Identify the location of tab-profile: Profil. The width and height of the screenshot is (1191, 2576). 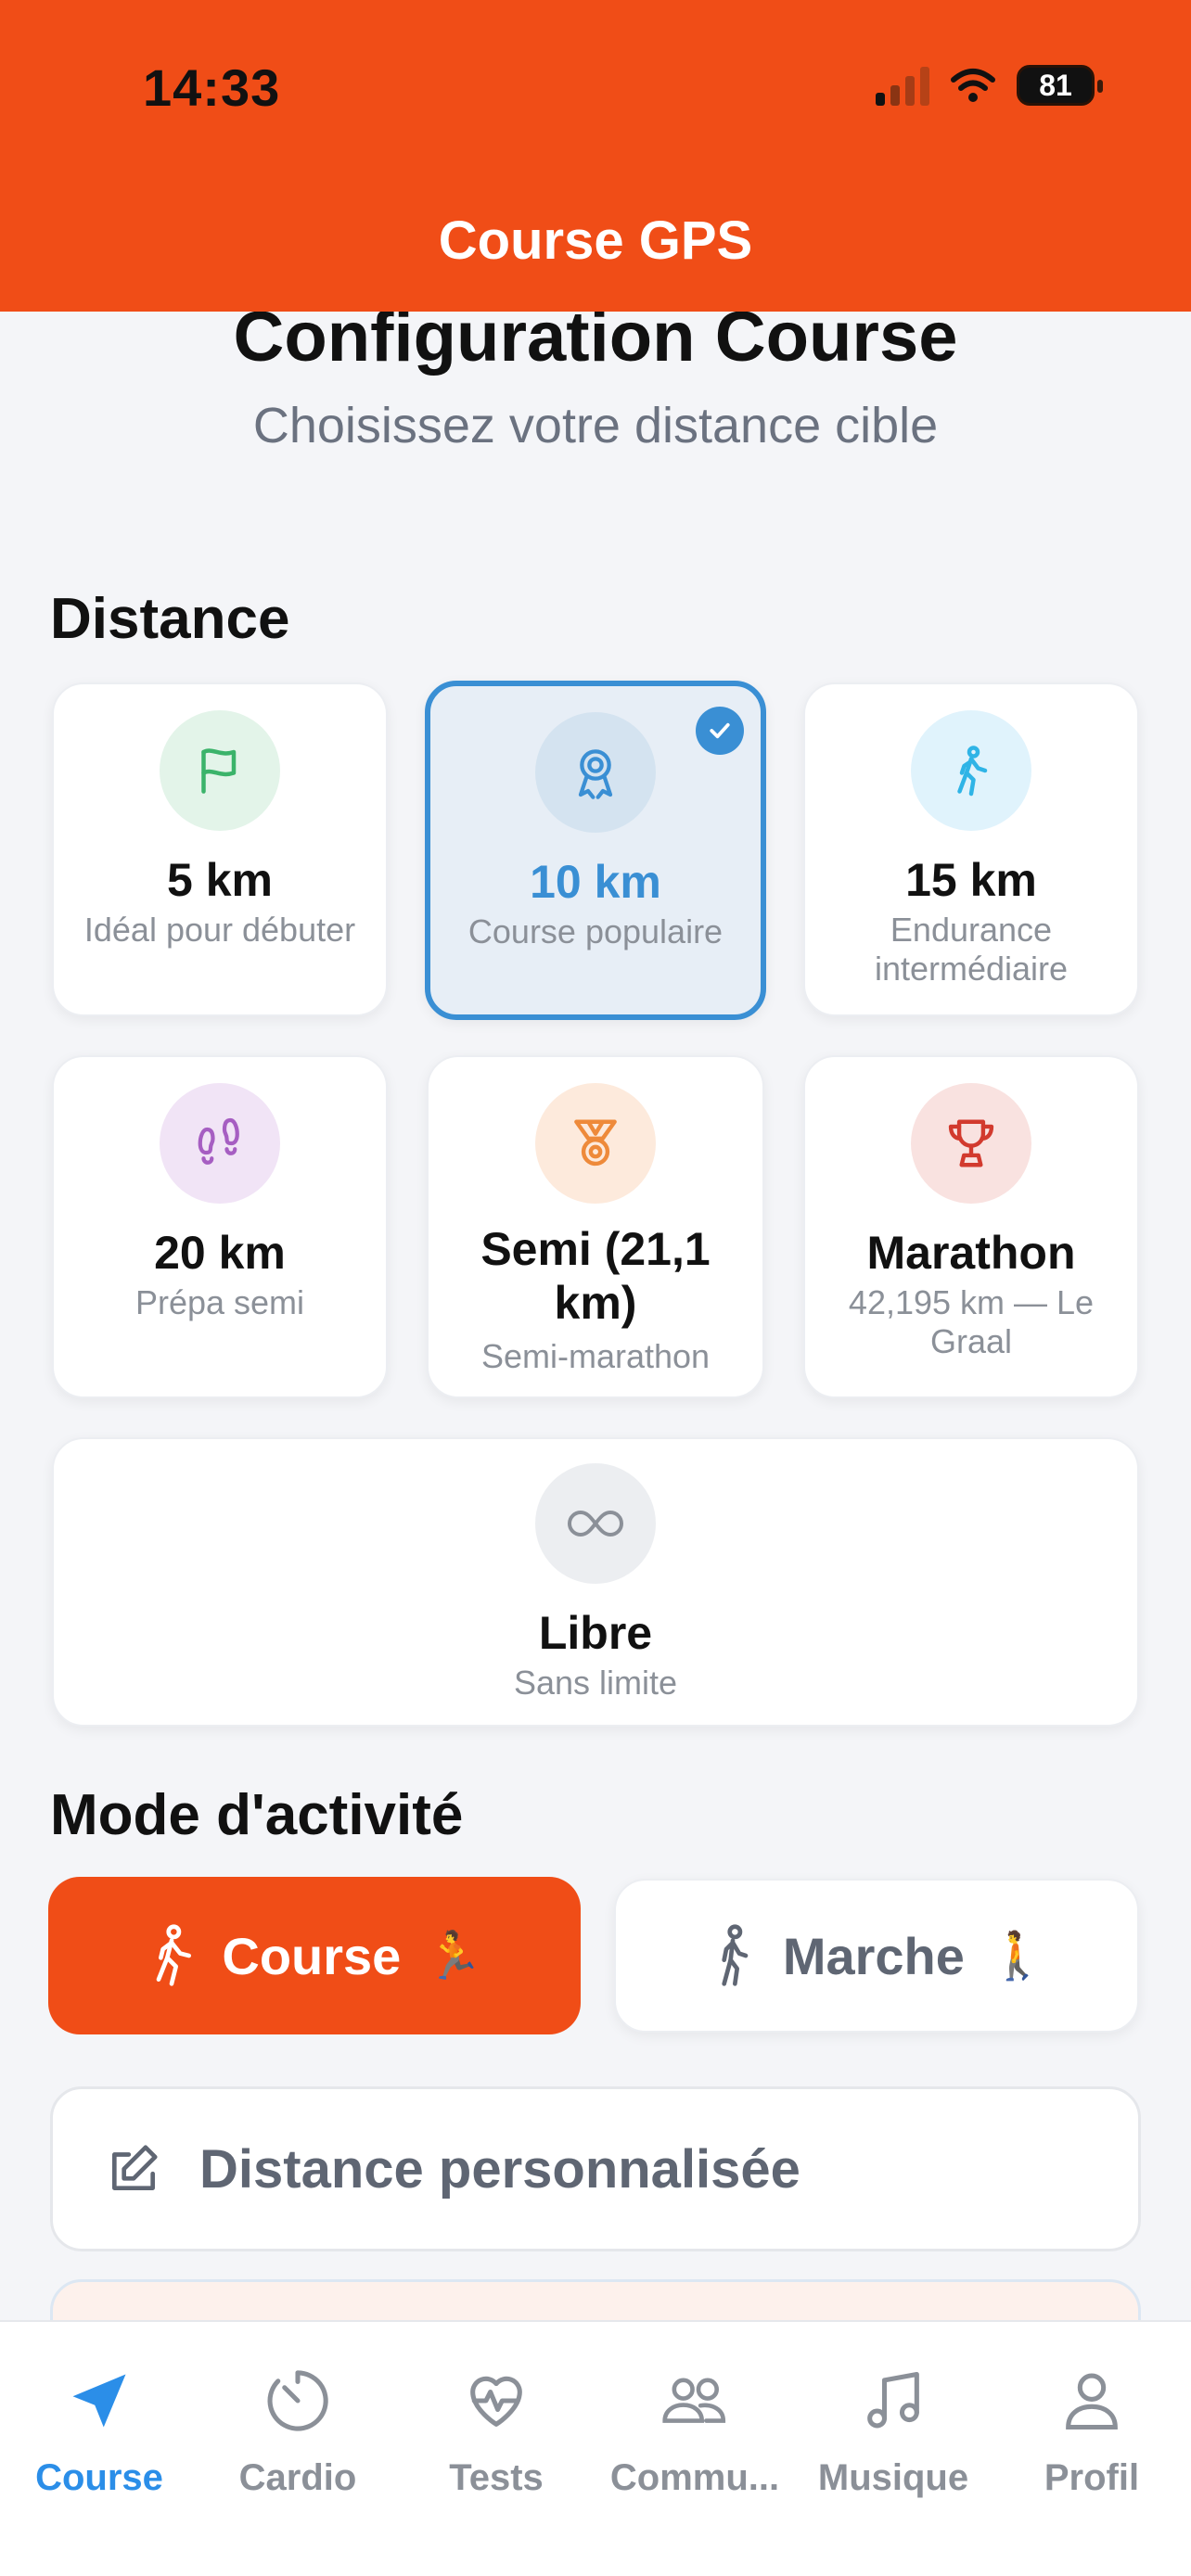
(1091, 2429).